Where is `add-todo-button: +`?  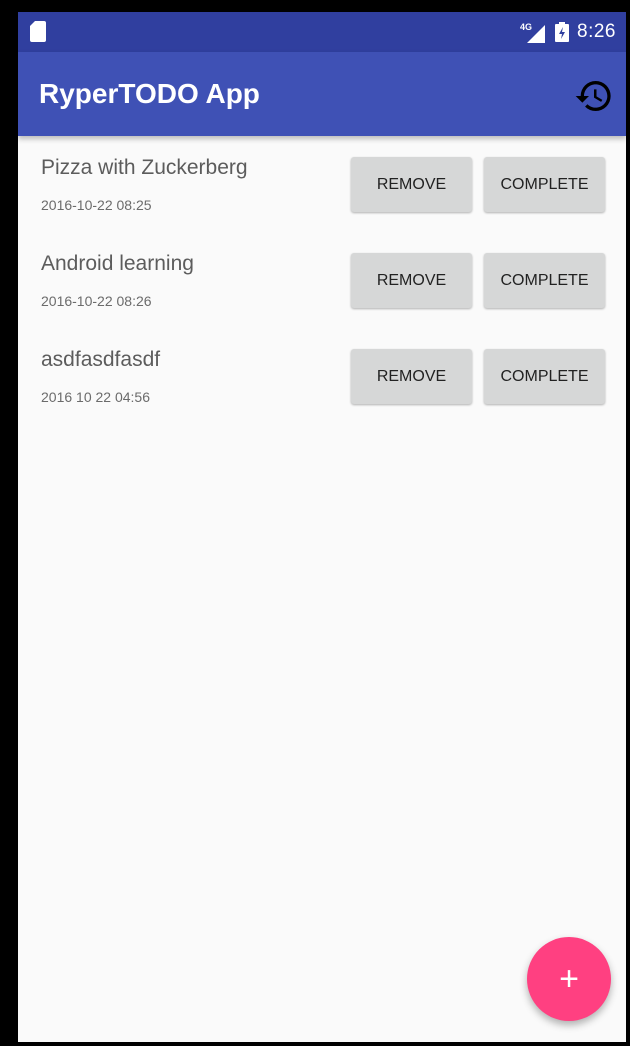
add-todo-button: + is located at coordinates (569, 979).